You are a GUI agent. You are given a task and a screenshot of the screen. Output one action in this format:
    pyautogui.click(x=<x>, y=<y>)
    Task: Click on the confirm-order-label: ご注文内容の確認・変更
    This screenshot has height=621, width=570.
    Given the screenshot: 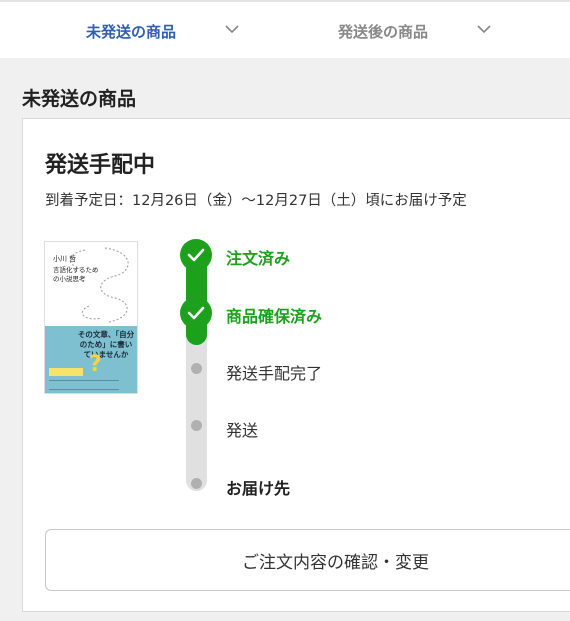 What is the action you would take?
    pyautogui.click(x=335, y=562)
    